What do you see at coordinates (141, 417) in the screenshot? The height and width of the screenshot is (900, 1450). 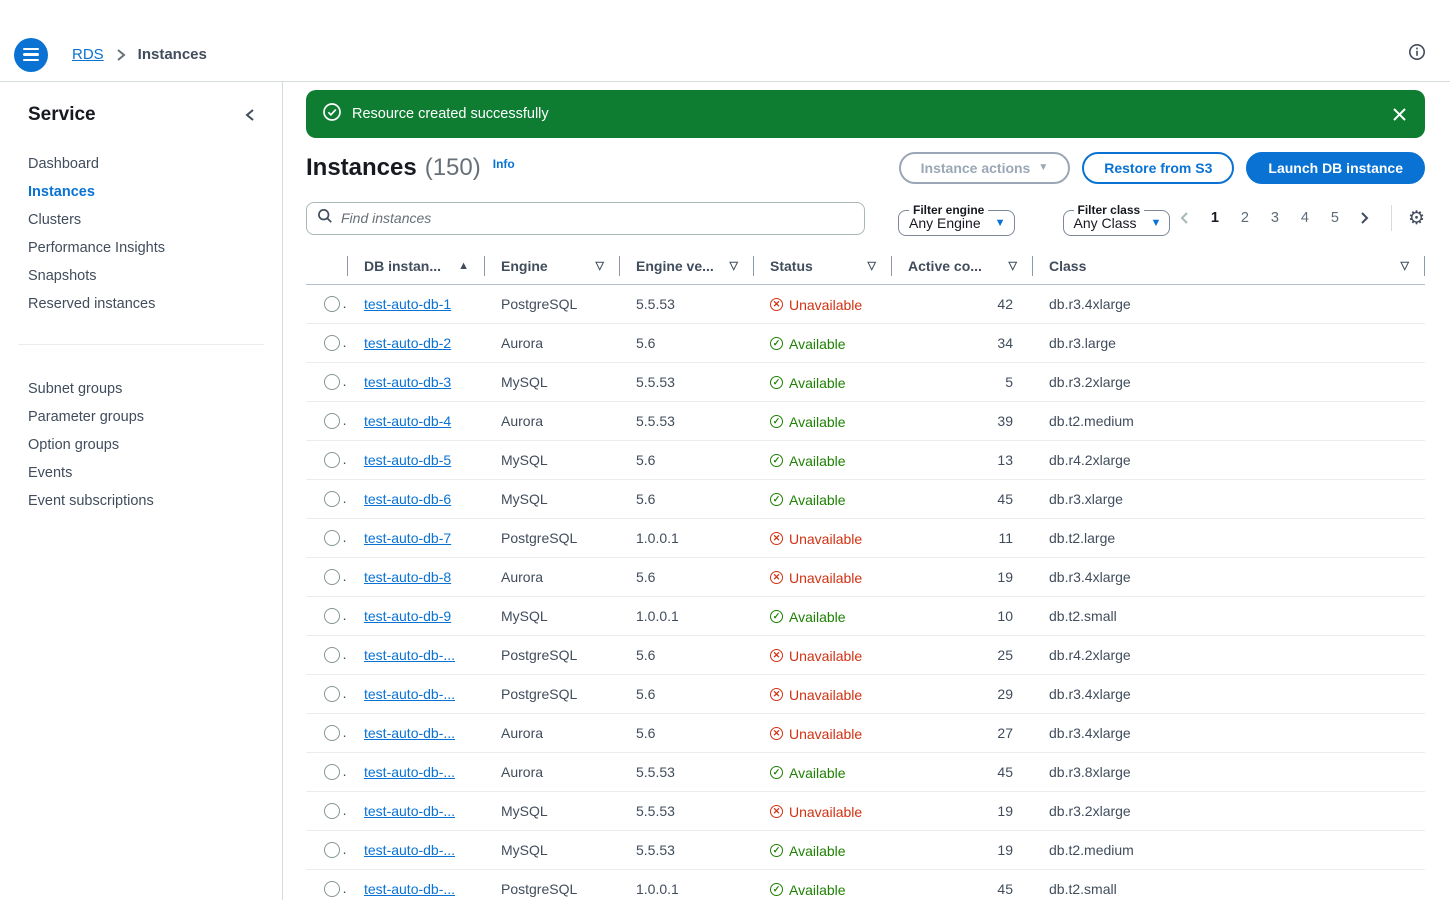 I see `sidebar-item-parameter-groups: Parameter groups` at bounding box center [141, 417].